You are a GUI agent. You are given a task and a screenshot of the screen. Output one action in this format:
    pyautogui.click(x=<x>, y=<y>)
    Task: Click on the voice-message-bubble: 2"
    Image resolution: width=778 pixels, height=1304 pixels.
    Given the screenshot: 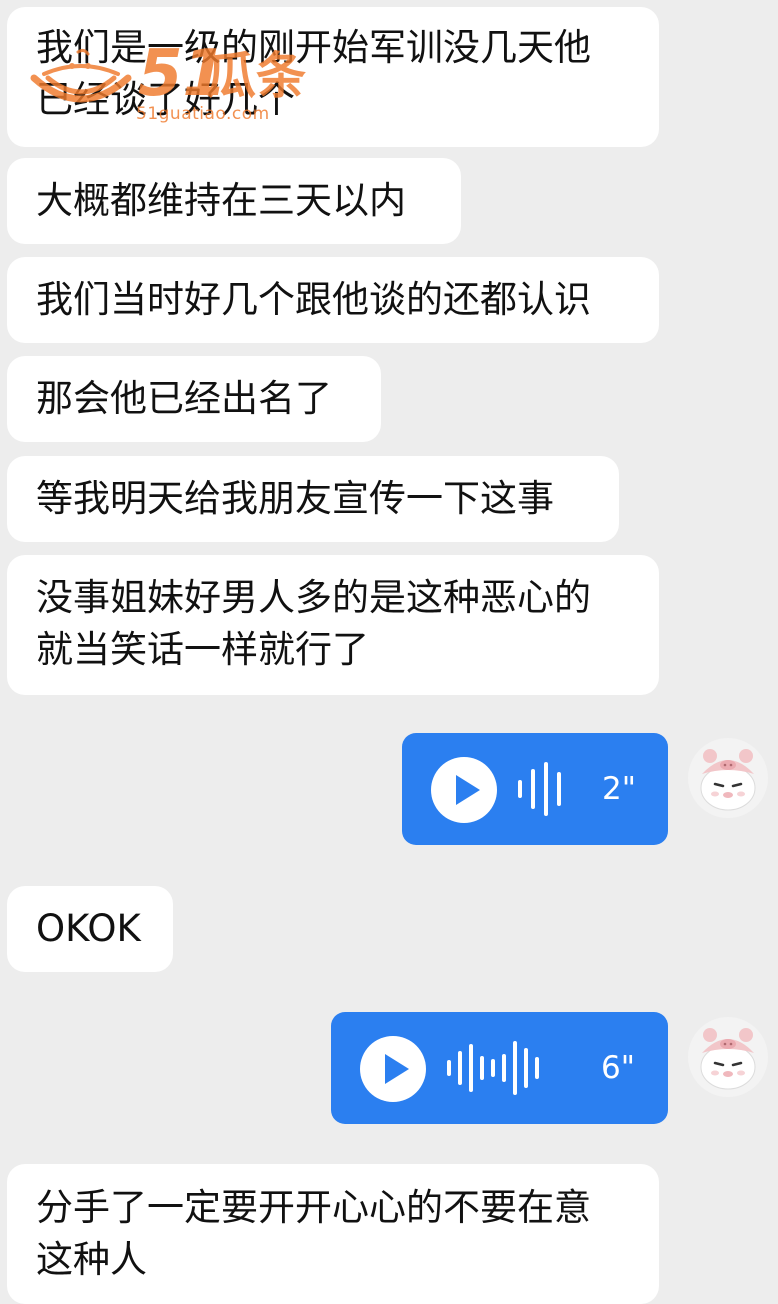 What is the action you would take?
    pyautogui.click(x=535, y=789)
    